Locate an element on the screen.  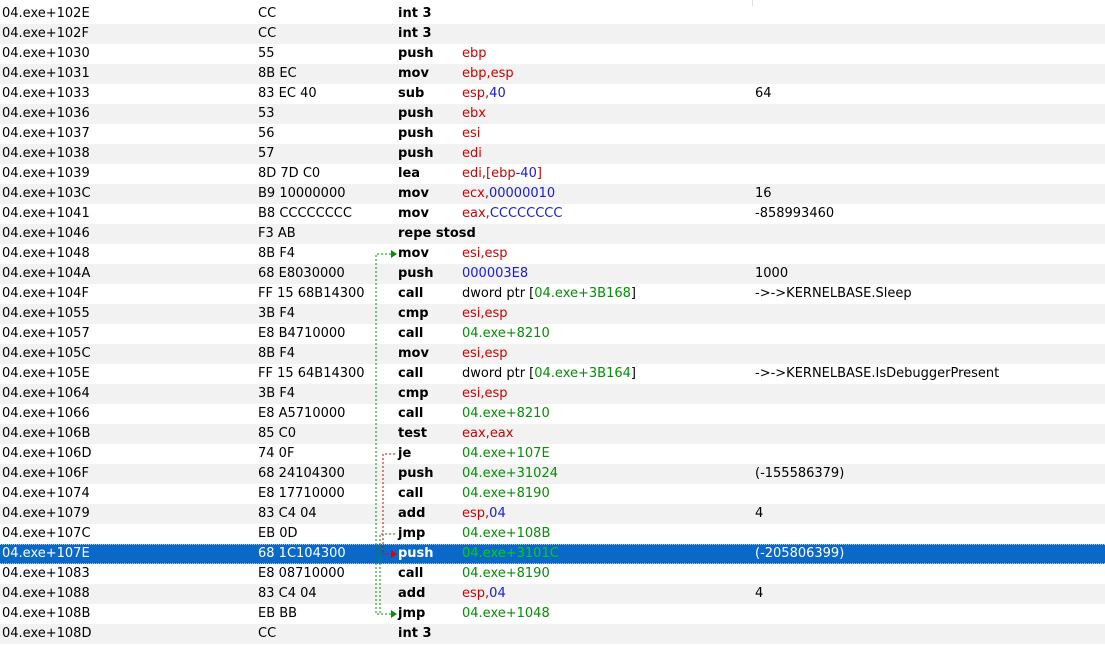
address-cell: 04.exe+1064 is located at coordinates (46, 393).